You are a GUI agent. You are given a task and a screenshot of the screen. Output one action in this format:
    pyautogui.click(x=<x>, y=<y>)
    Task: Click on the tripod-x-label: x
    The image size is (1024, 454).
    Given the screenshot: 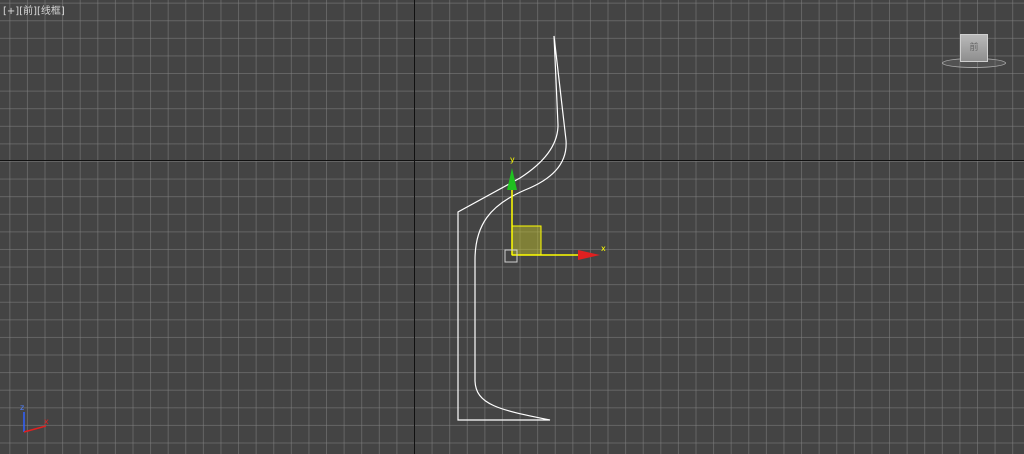 What is the action you would take?
    pyautogui.click(x=46, y=421)
    